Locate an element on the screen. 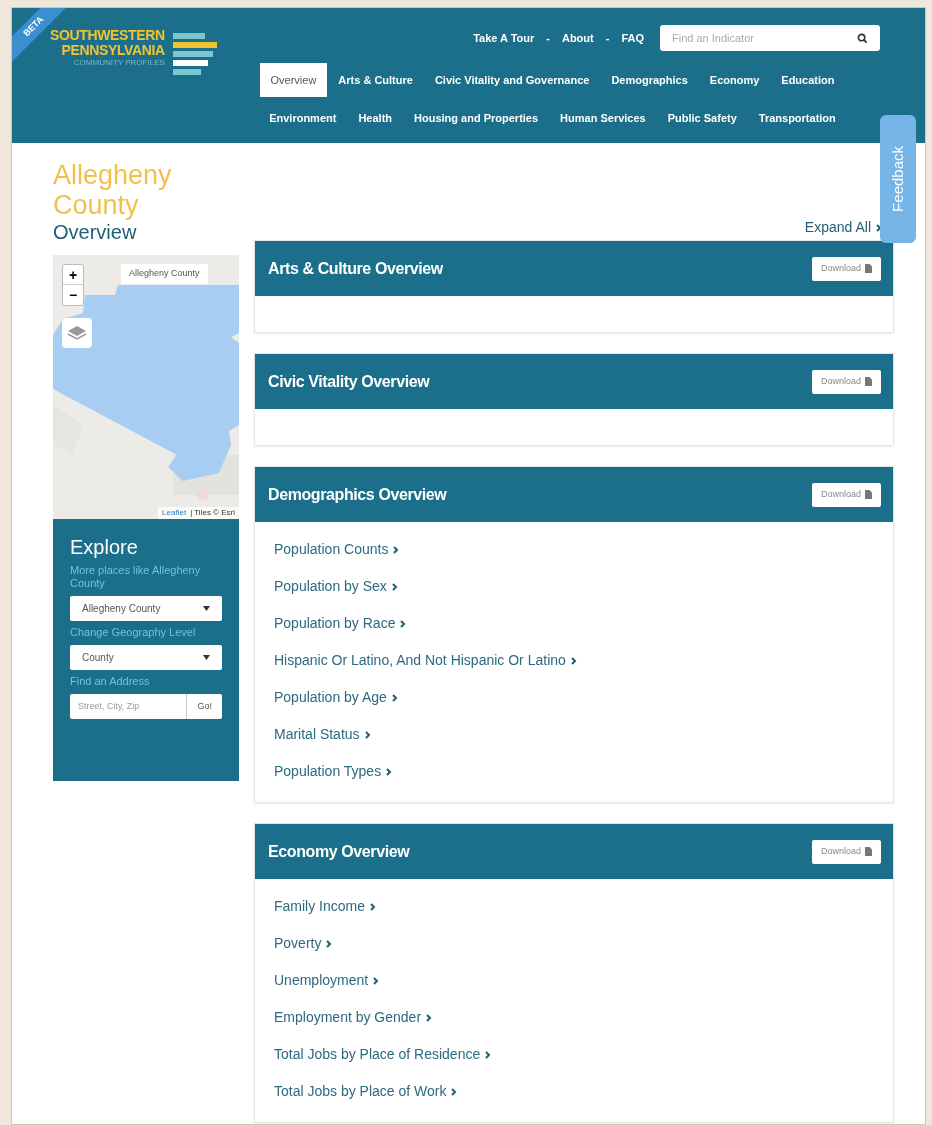 The height and width of the screenshot is (1125, 932). layers-icon is located at coordinates (77, 333).